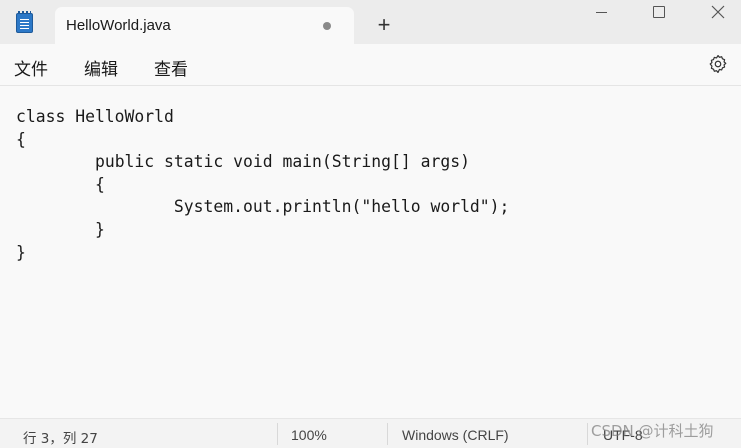 The width and height of the screenshot is (741, 448). I want to click on menu-file: 文件, so click(31, 67).